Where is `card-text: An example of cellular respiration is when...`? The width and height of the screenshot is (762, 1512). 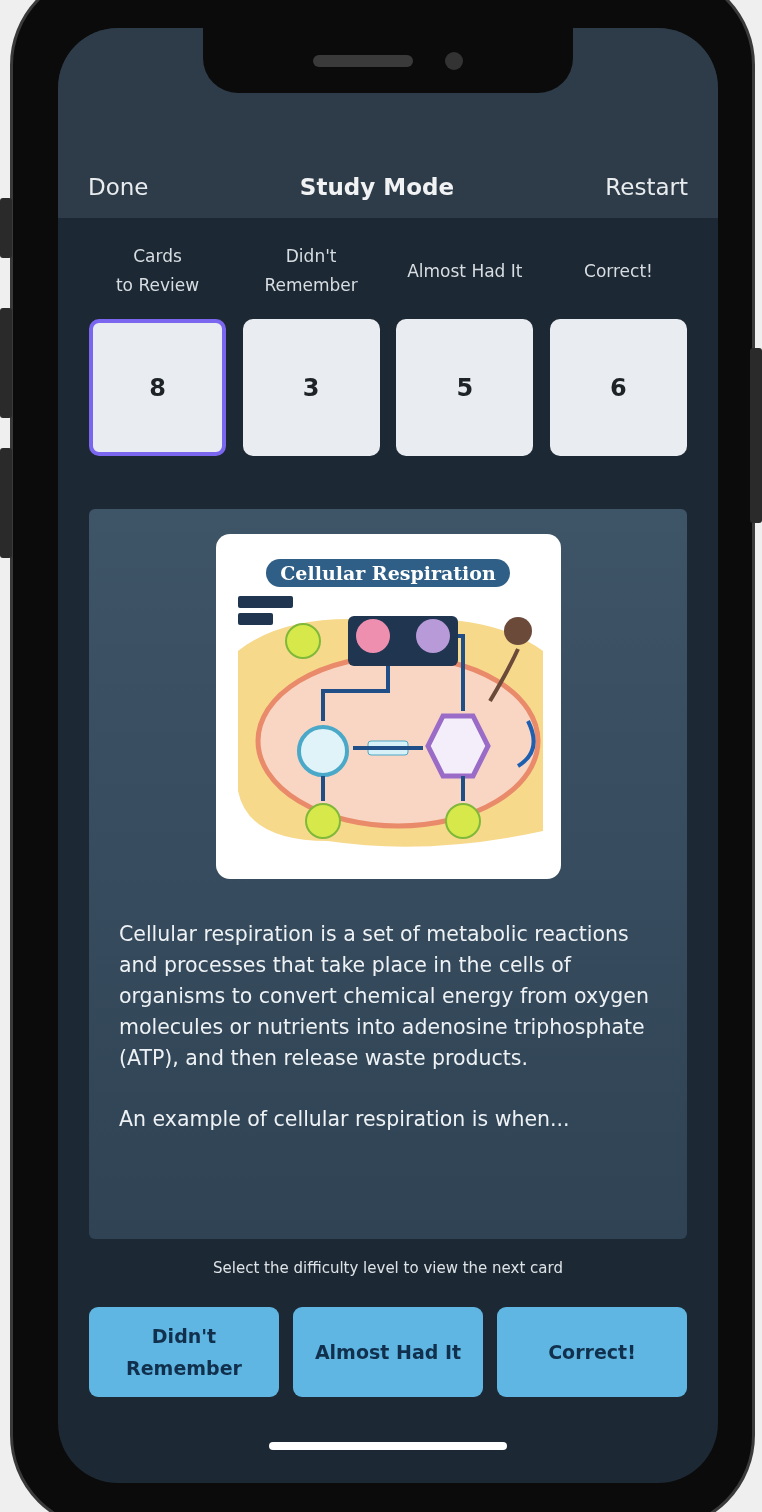 card-text: An example of cellular respiration is when... is located at coordinates (345, 1119).